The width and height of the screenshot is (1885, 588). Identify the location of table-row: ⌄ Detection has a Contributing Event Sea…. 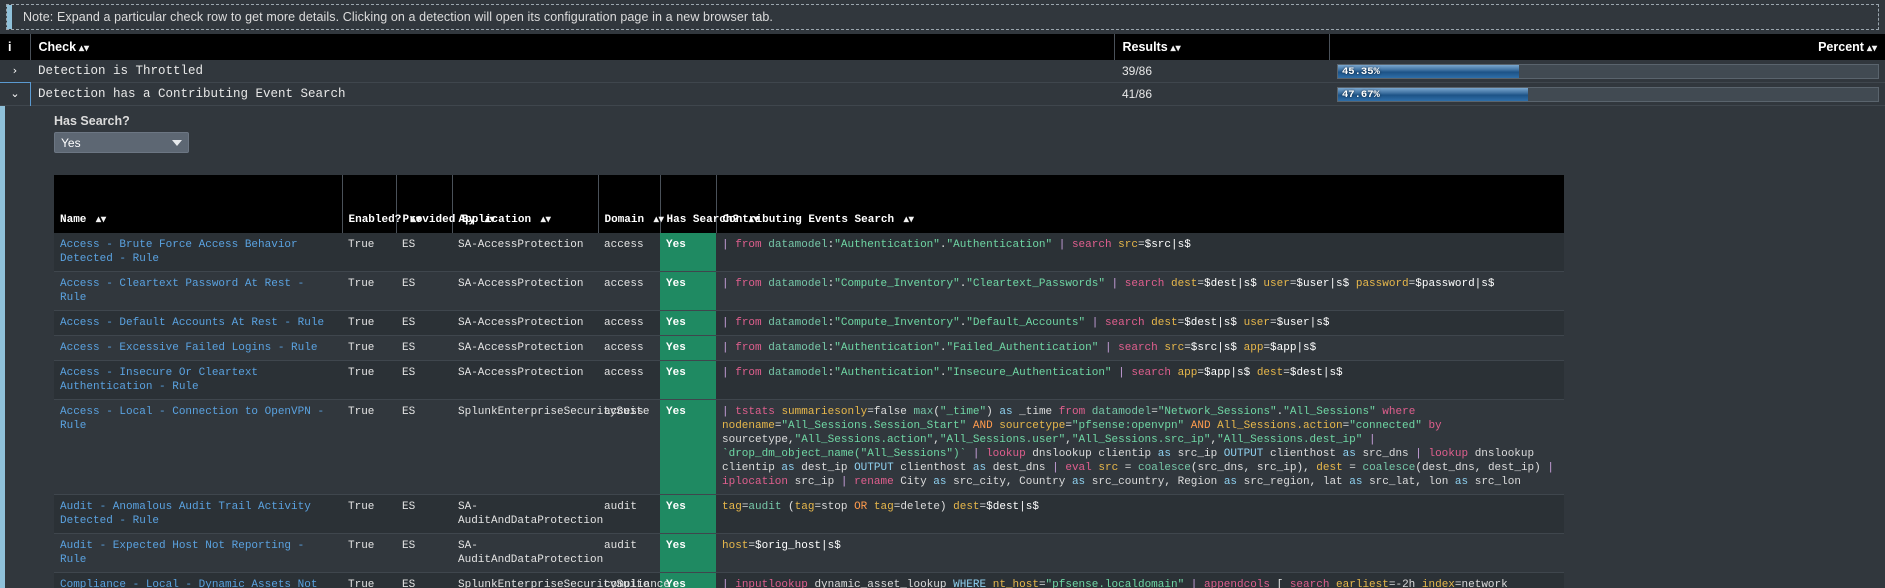
(942, 94).